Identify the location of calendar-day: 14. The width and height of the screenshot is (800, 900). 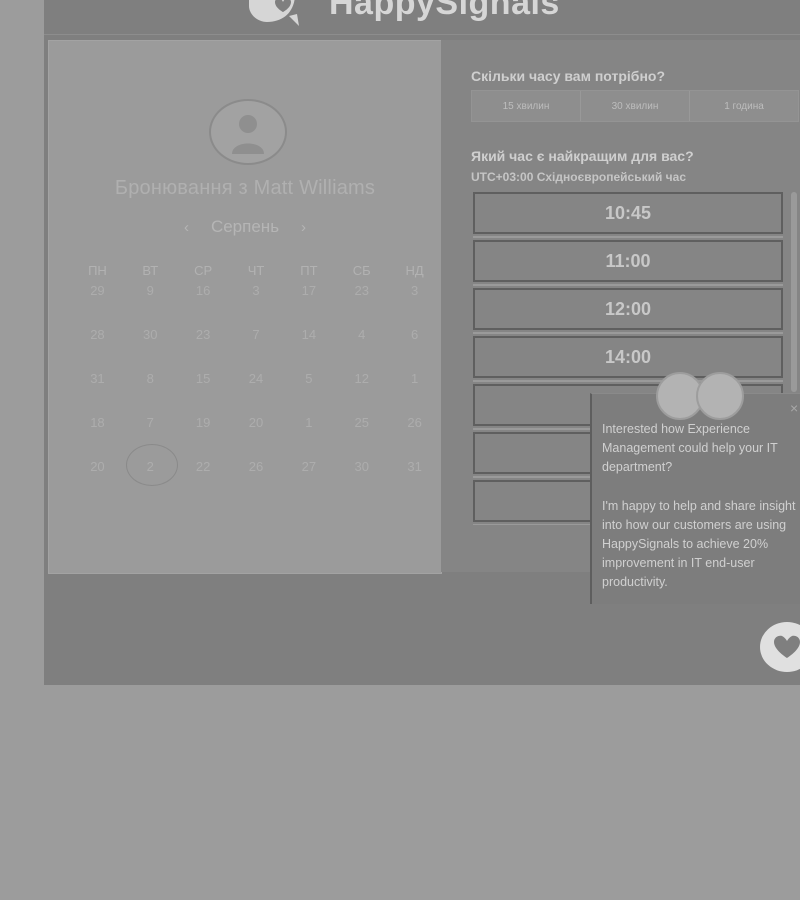
(308, 334).